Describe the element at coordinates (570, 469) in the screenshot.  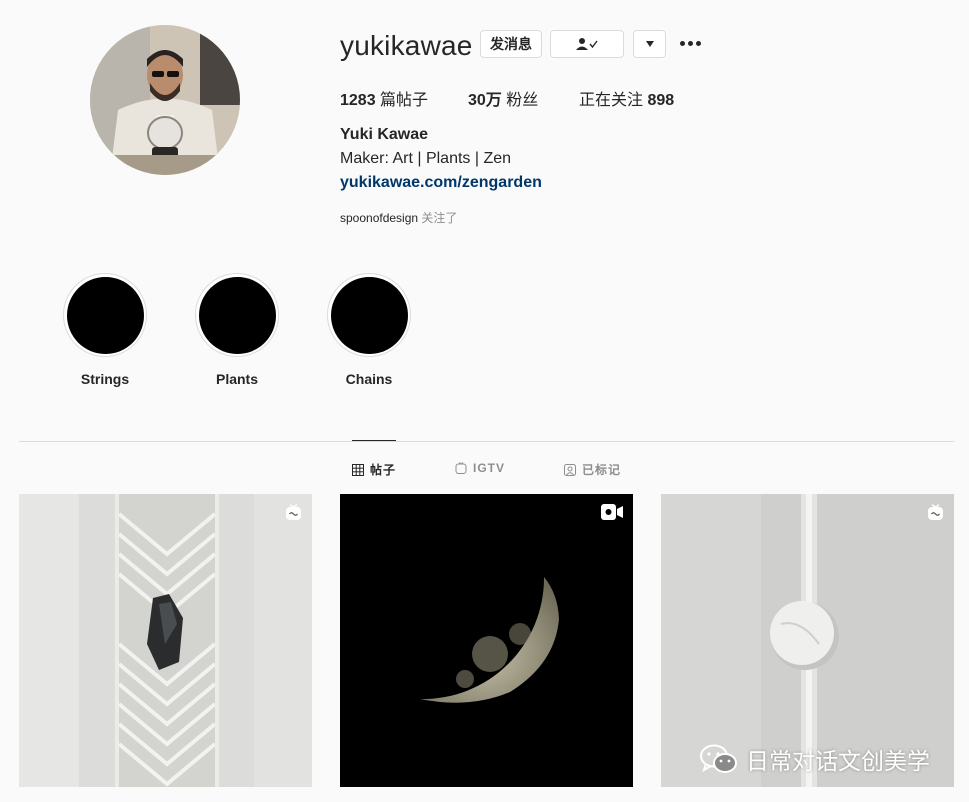
I see `tagged-icon` at that location.